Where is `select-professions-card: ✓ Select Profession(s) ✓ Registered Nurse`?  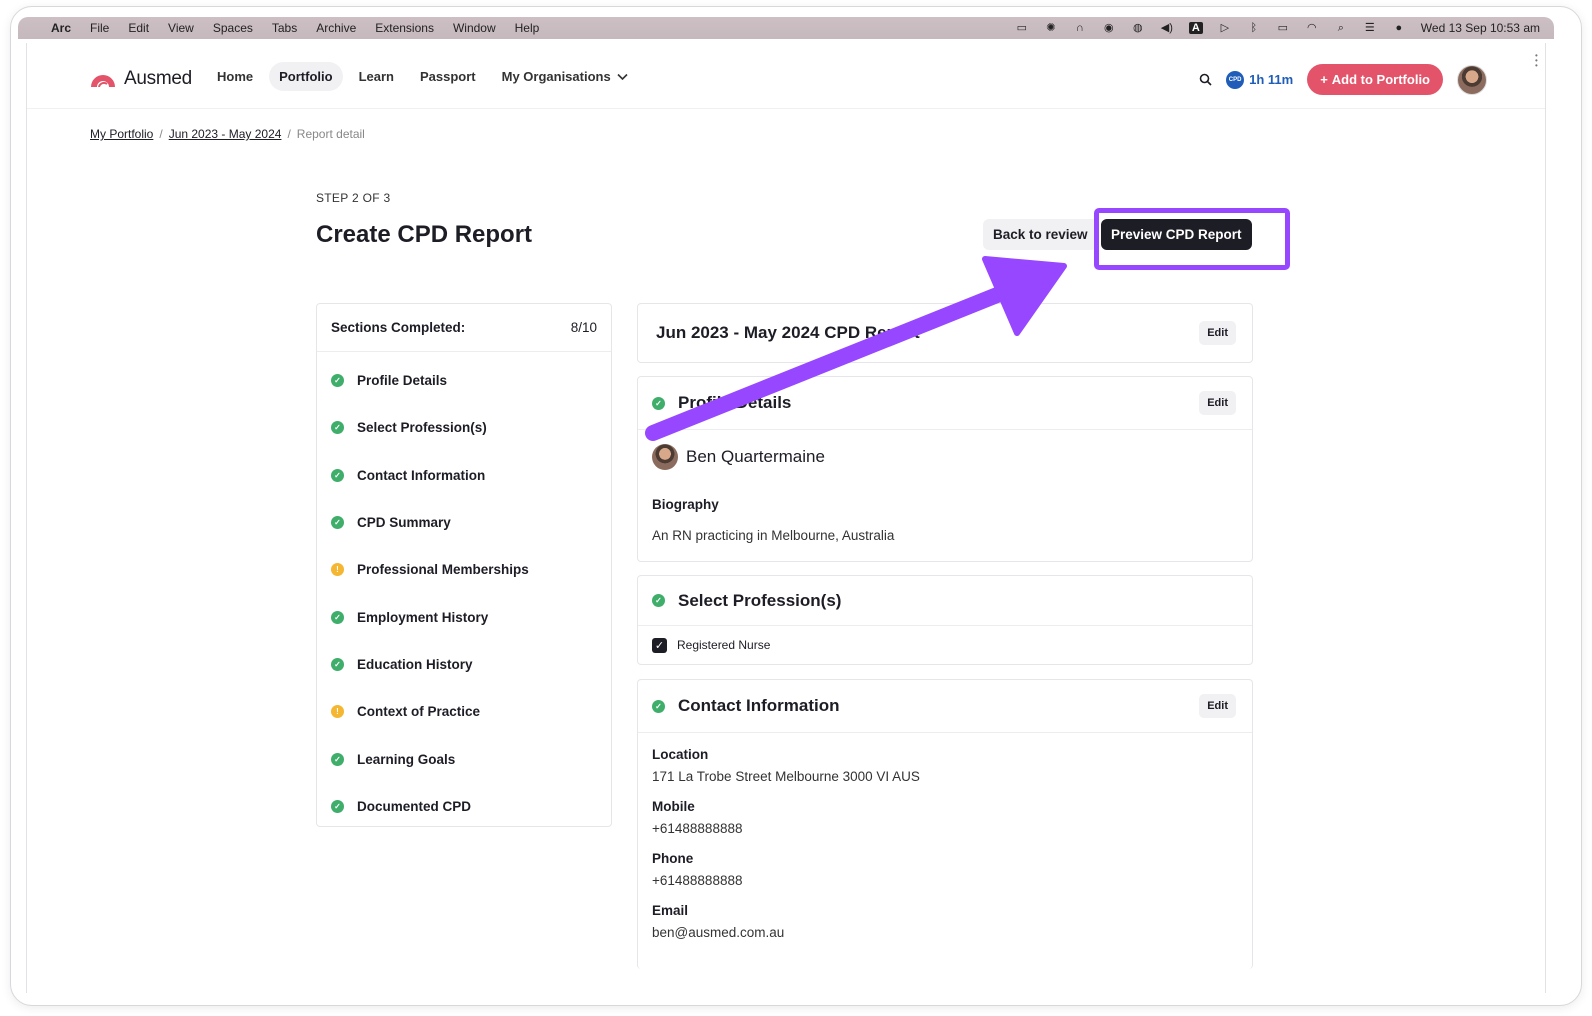
select-professions-card: ✓ Select Profession(s) ✓ Registered Nurse is located at coordinates (945, 620).